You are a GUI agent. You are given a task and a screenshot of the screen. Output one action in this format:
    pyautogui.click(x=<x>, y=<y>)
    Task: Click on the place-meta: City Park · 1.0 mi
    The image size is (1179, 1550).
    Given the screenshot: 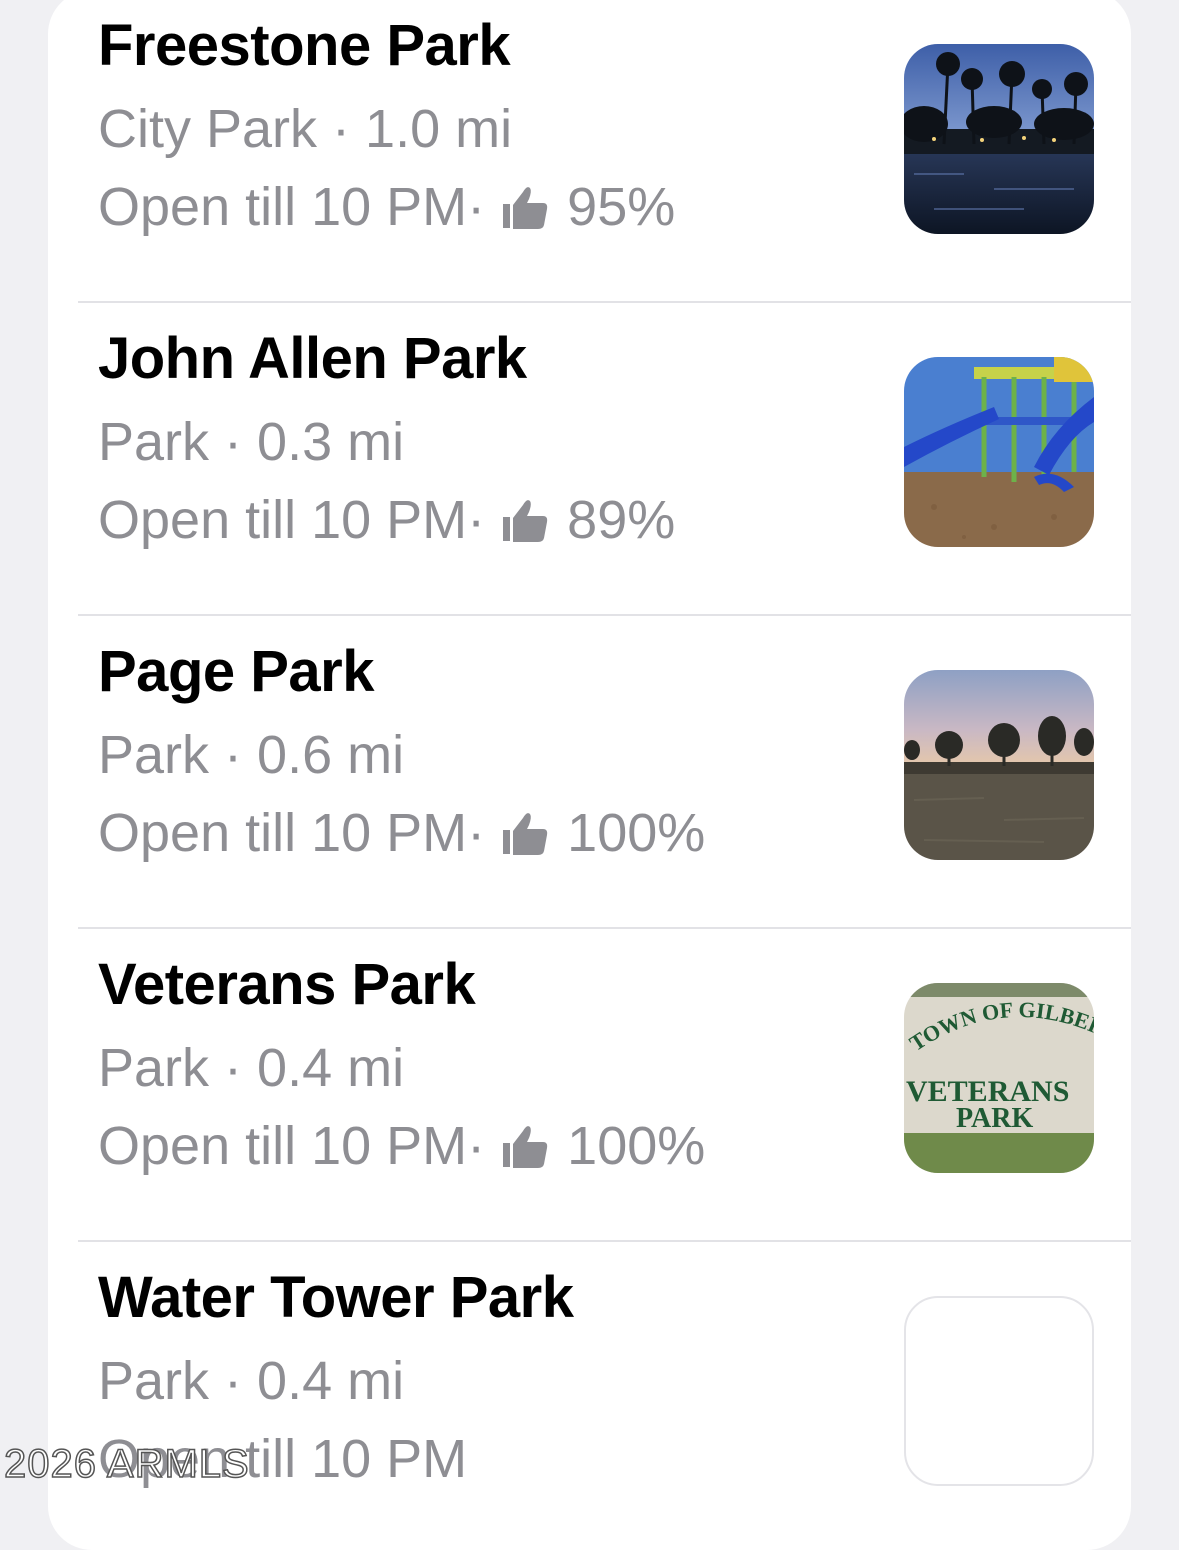 What is the action you would take?
    pyautogui.click(x=305, y=129)
    